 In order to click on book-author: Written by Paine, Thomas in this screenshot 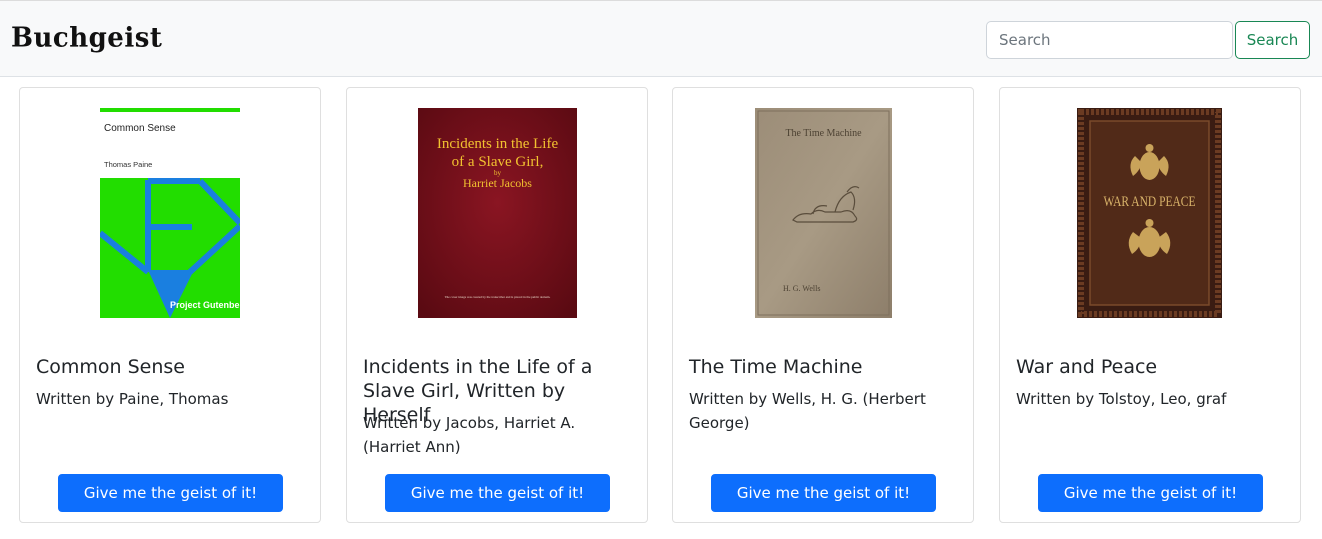, I will do `click(132, 399)`.